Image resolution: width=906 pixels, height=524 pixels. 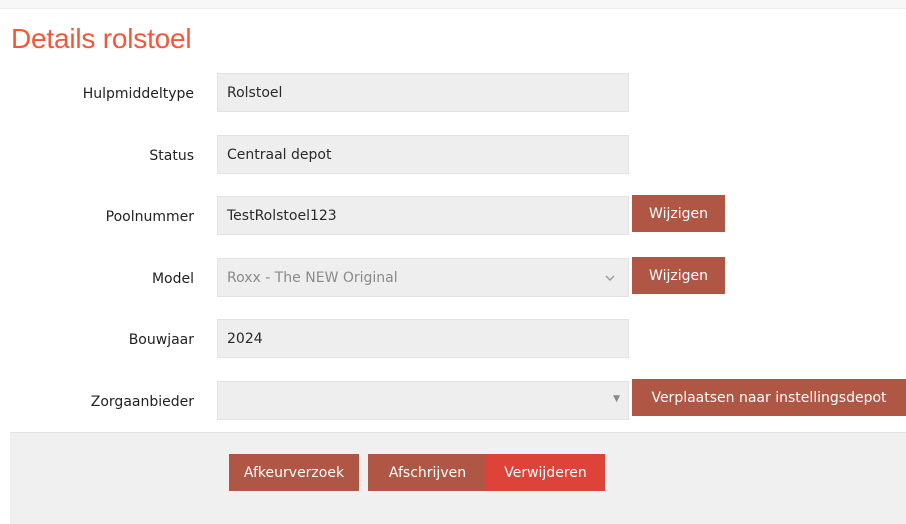 I want to click on poolnummer-label: Poolnummer, so click(x=149, y=217).